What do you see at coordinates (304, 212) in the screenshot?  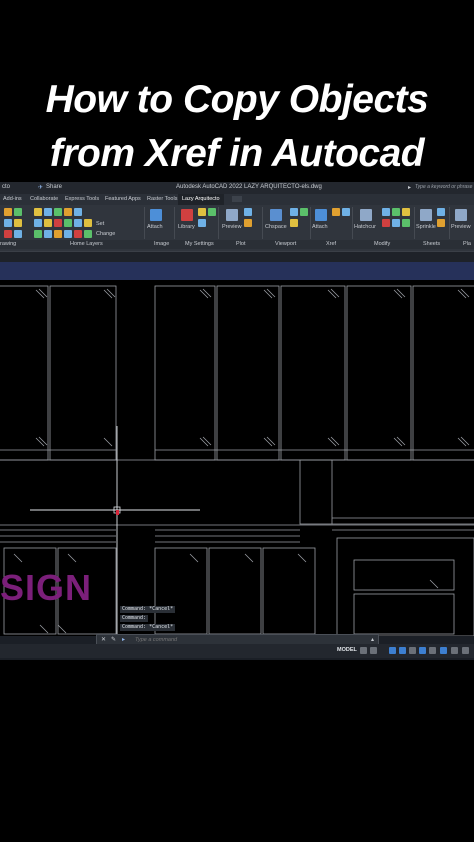 I see `viewport-b-icon` at bounding box center [304, 212].